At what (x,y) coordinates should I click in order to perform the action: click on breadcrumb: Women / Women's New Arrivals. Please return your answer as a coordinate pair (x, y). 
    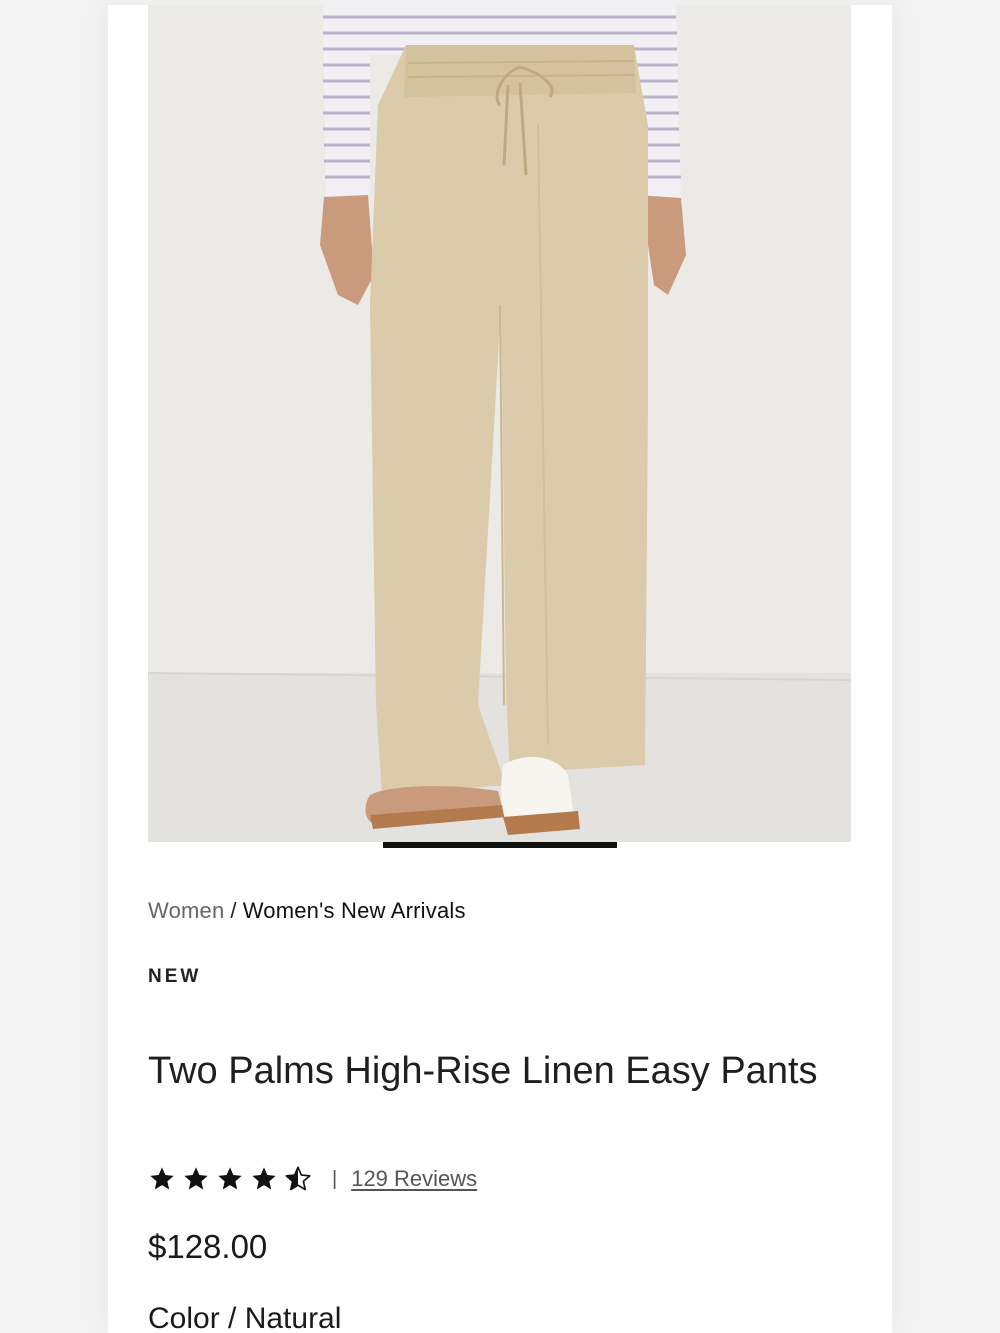
    Looking at the image, I should click on (307, 911).